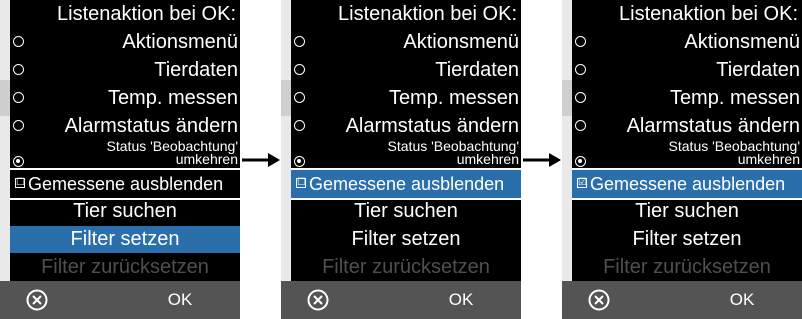 The image size is (802, 319). I want to click on checkbox-gemessene-ausblenden: ☑ Gemessene ausblenden, so click(687, 184).